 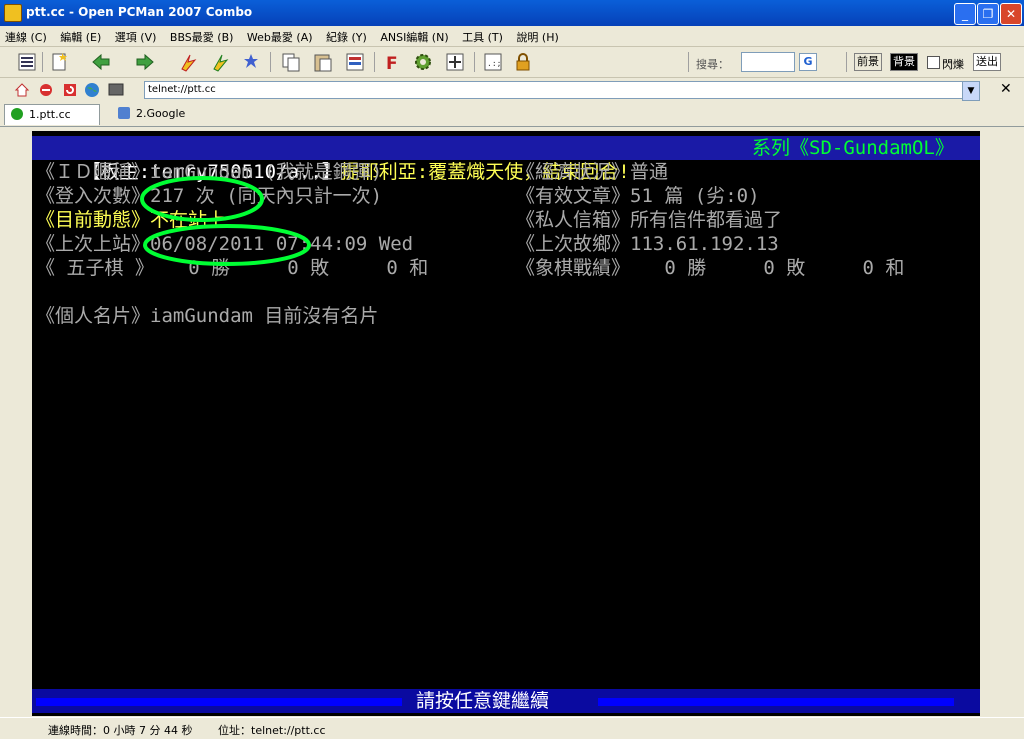 What do you see at coordinates (92, 90) in the screenshot?
I see `globe-icon` at bounding box center [92, 90].